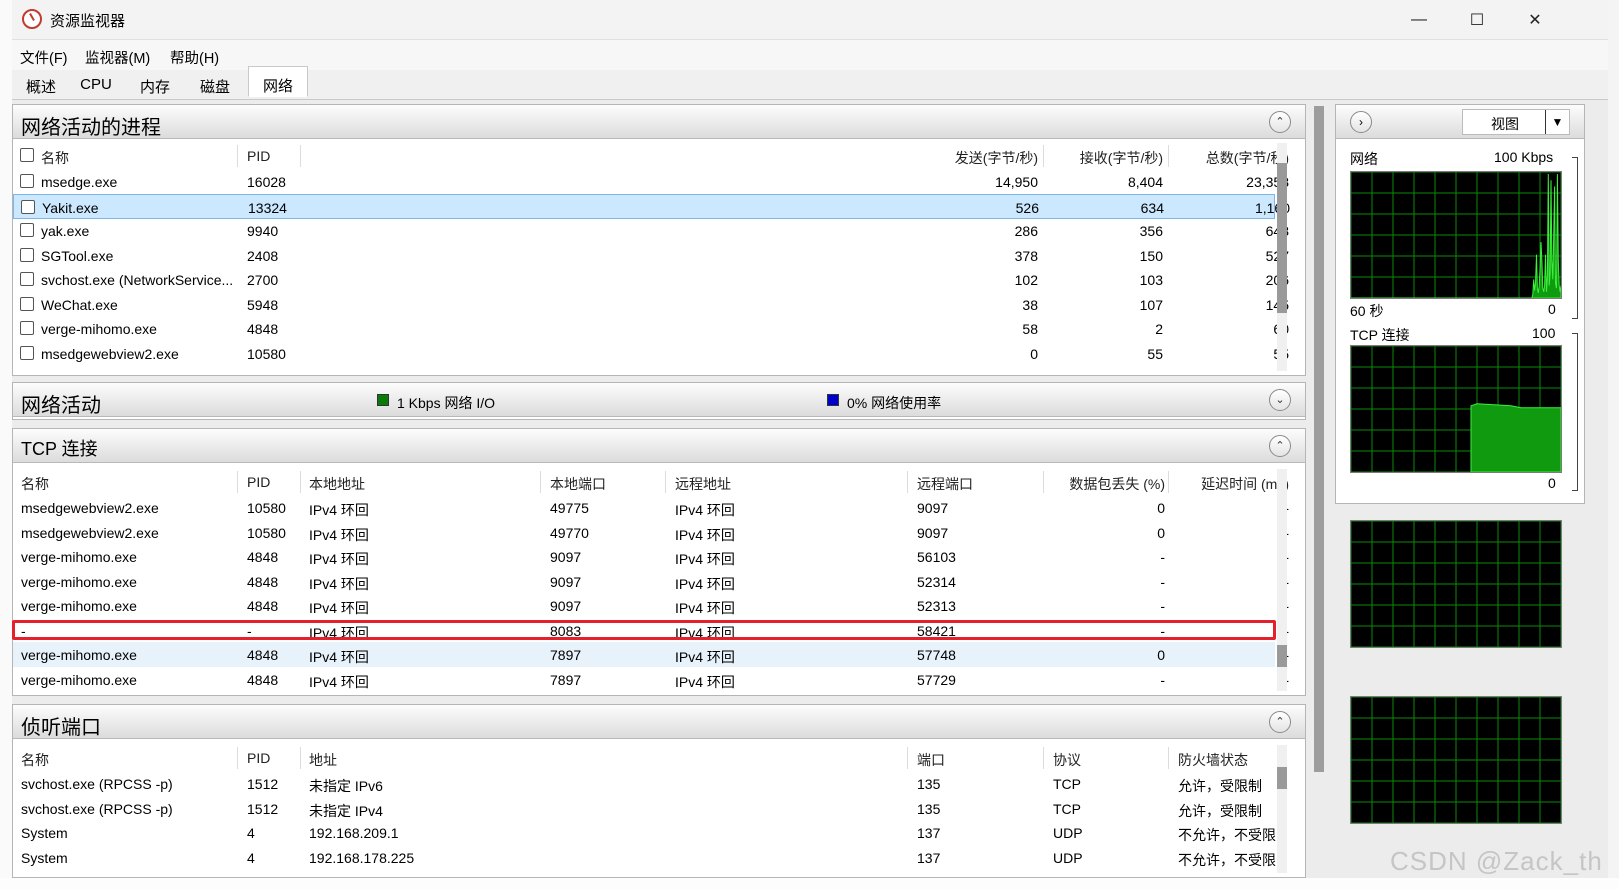 Image resolution: width=1619 pixels, height=889 pixels. I want to click on col-pid: PID, so click(258, 156).